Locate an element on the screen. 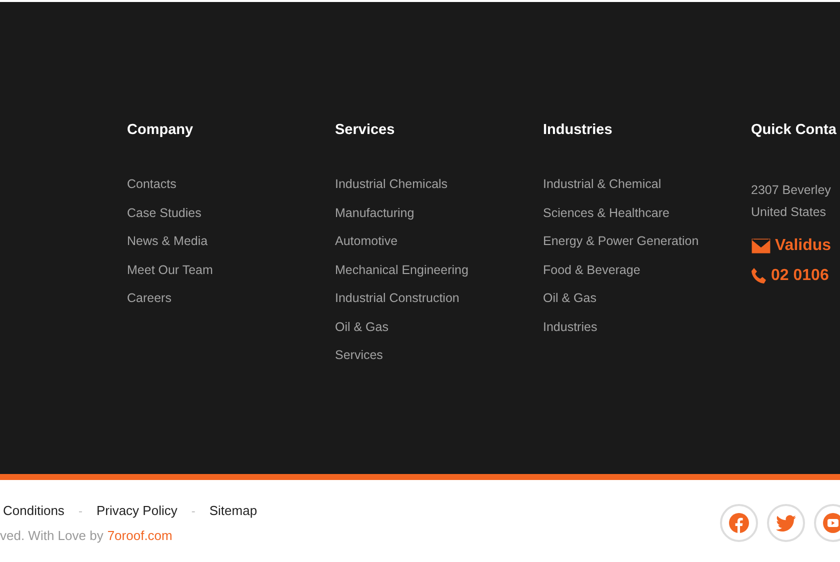 This screenshot has height=562, width=840. youtube-icon is located at coordinates (831, 523).